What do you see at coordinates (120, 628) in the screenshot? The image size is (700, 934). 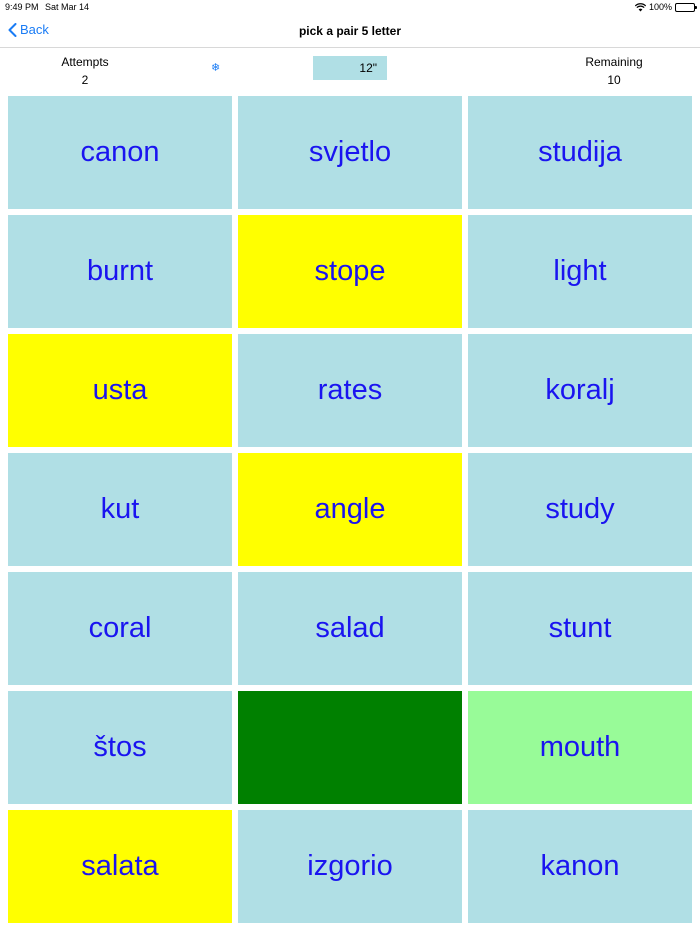 I see `tile: coral` at bounding box center [120, 628].